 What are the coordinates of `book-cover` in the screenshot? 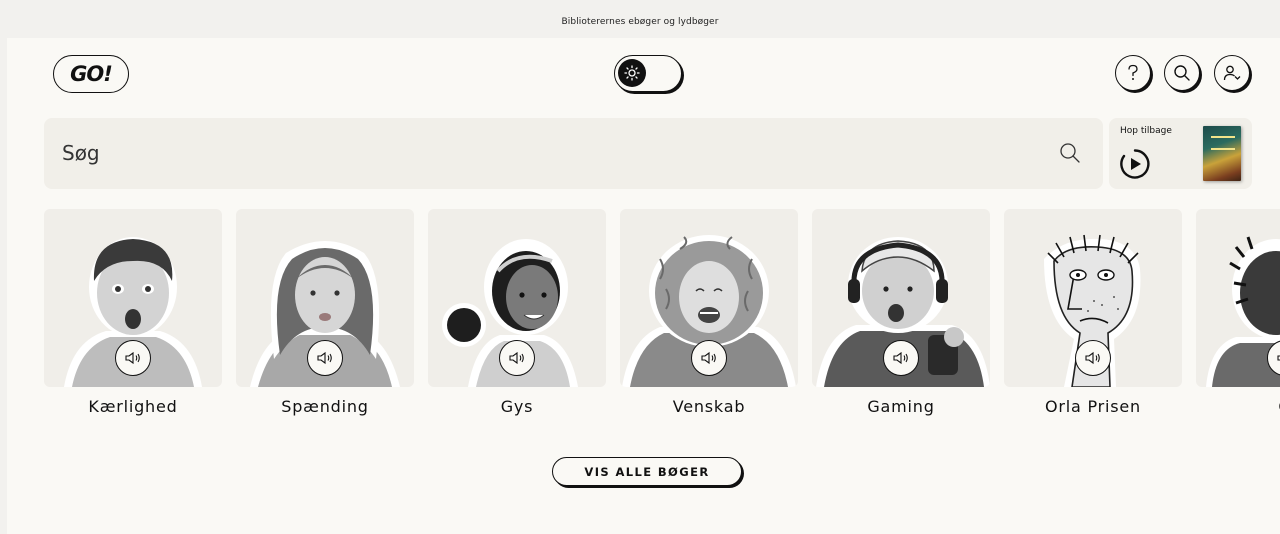 It's located at (1222, 153).